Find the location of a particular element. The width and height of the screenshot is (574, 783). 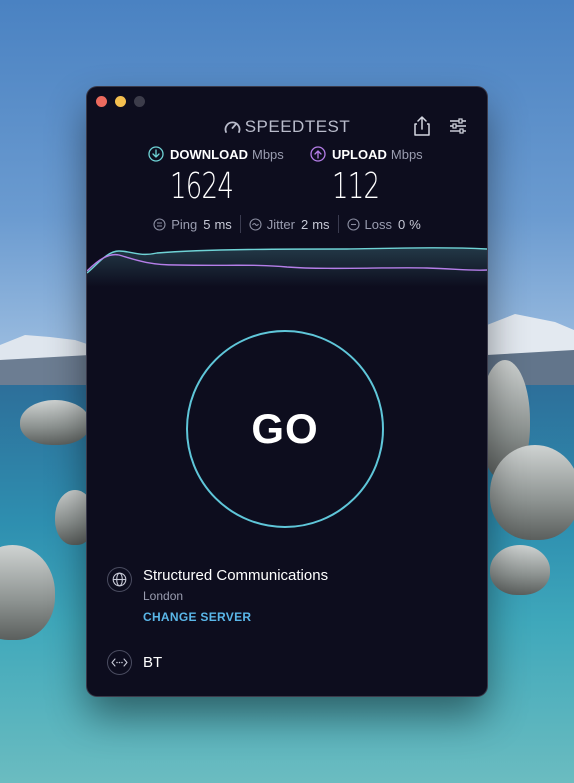

globe-icon is located at coordinates (119, 579).